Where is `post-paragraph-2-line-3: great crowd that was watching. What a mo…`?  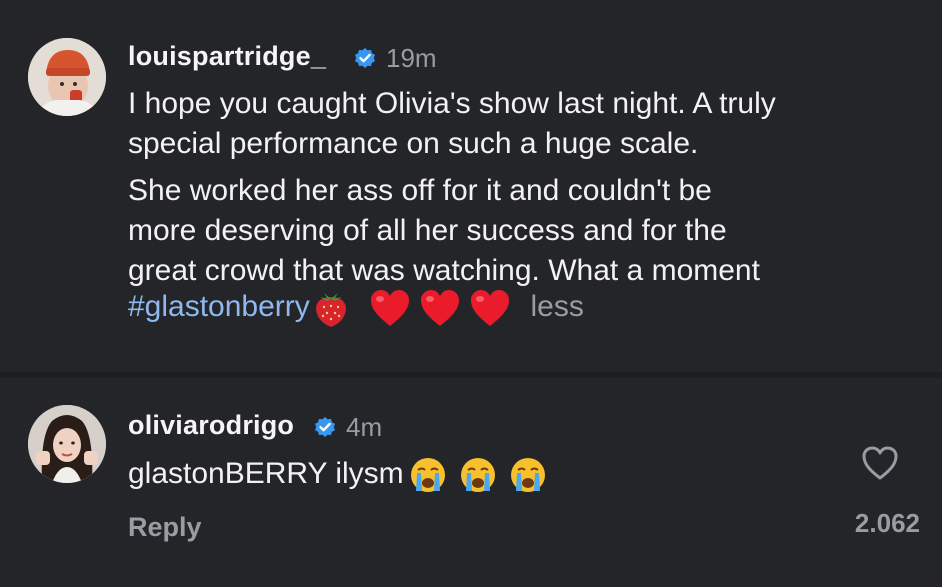
post-paragraph-2-line-3: great crowd that was watching. What a mo… is located at coordinates (444, 270).